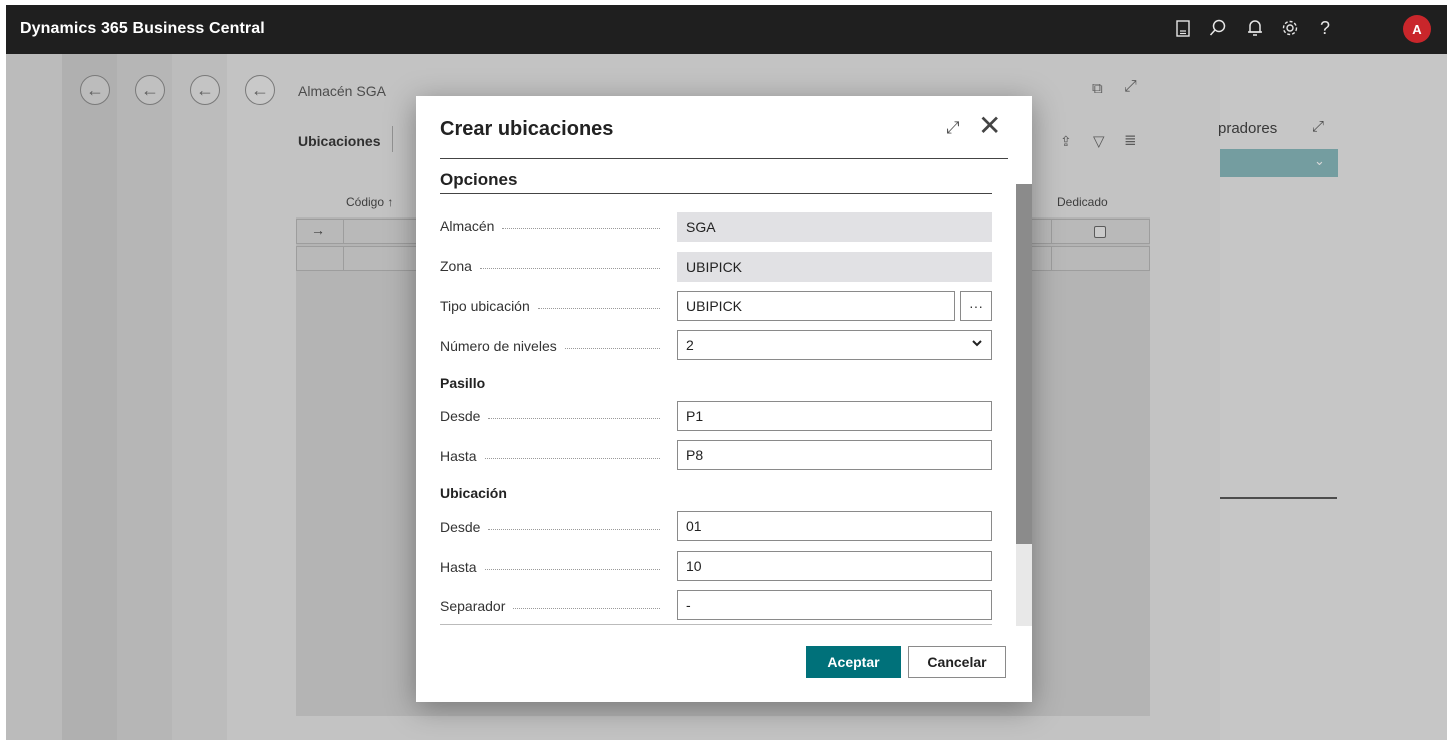  Describe the element at coordinates (485, 306) in the screenshot. I see `label-text: Tipo ubicación` at that location.